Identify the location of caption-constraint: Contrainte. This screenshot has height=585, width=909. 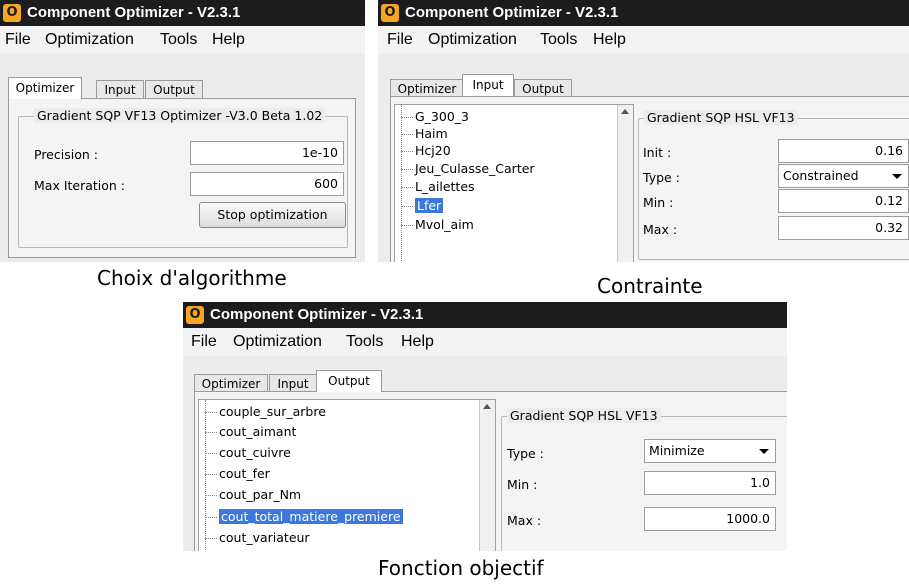
(650, 286).